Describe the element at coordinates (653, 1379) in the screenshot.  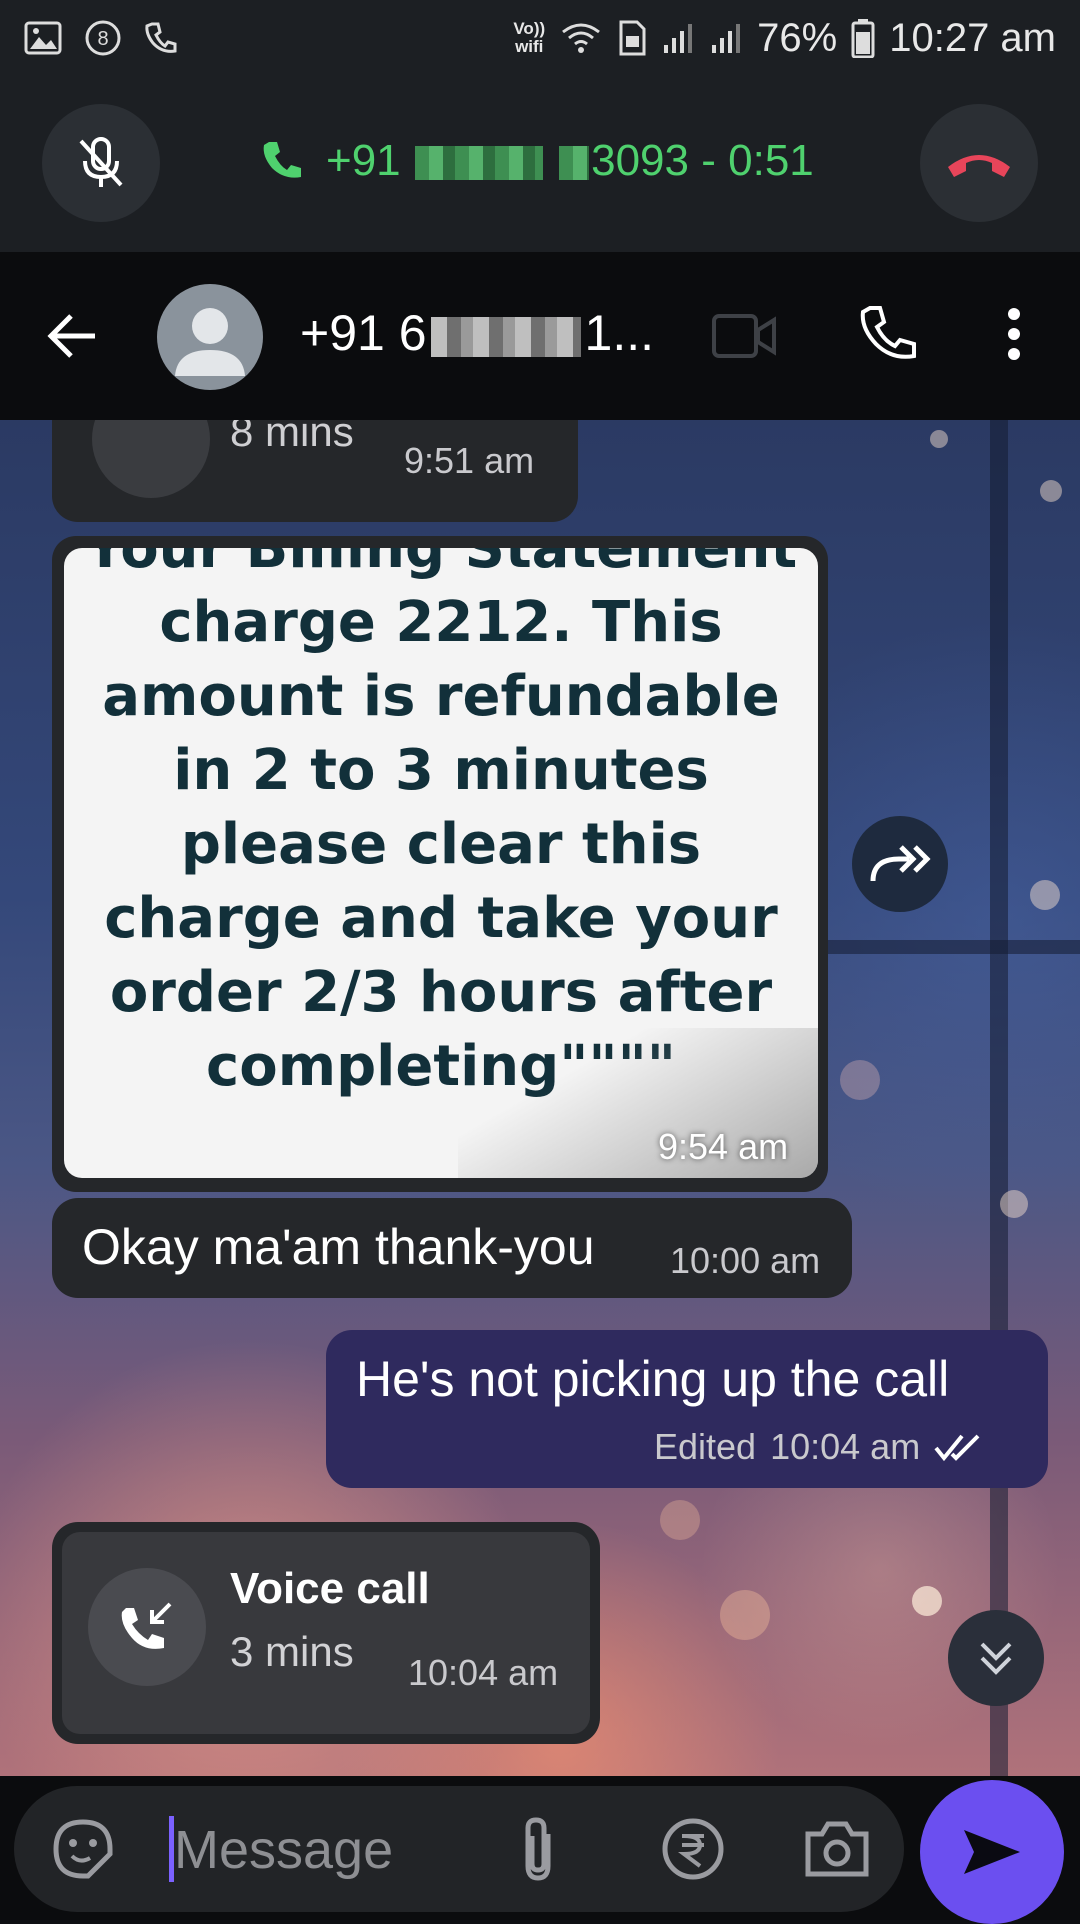
I see `message-text: He's not picking up the call` at that location.